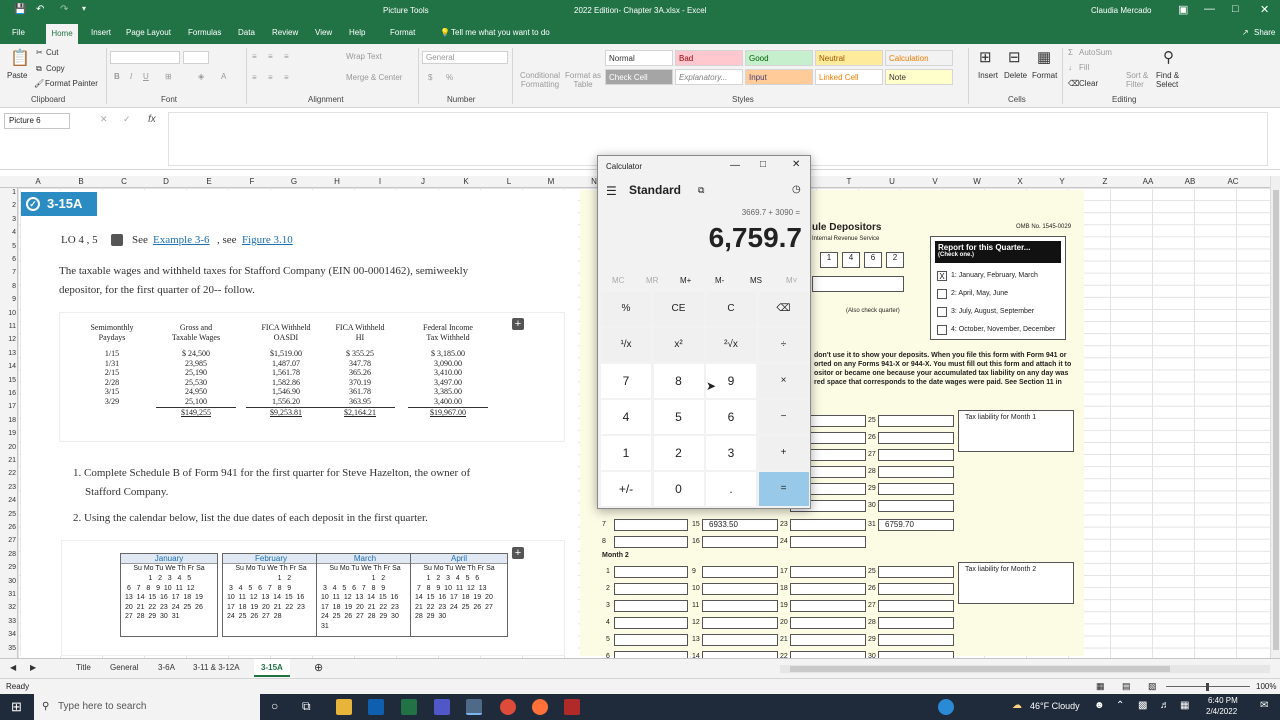 The image size is (1280, 720). What do you see at coordinates (652, 280) in the screenshot?
I see `memory-recall-button: MR` at bounding box center [652, 280].